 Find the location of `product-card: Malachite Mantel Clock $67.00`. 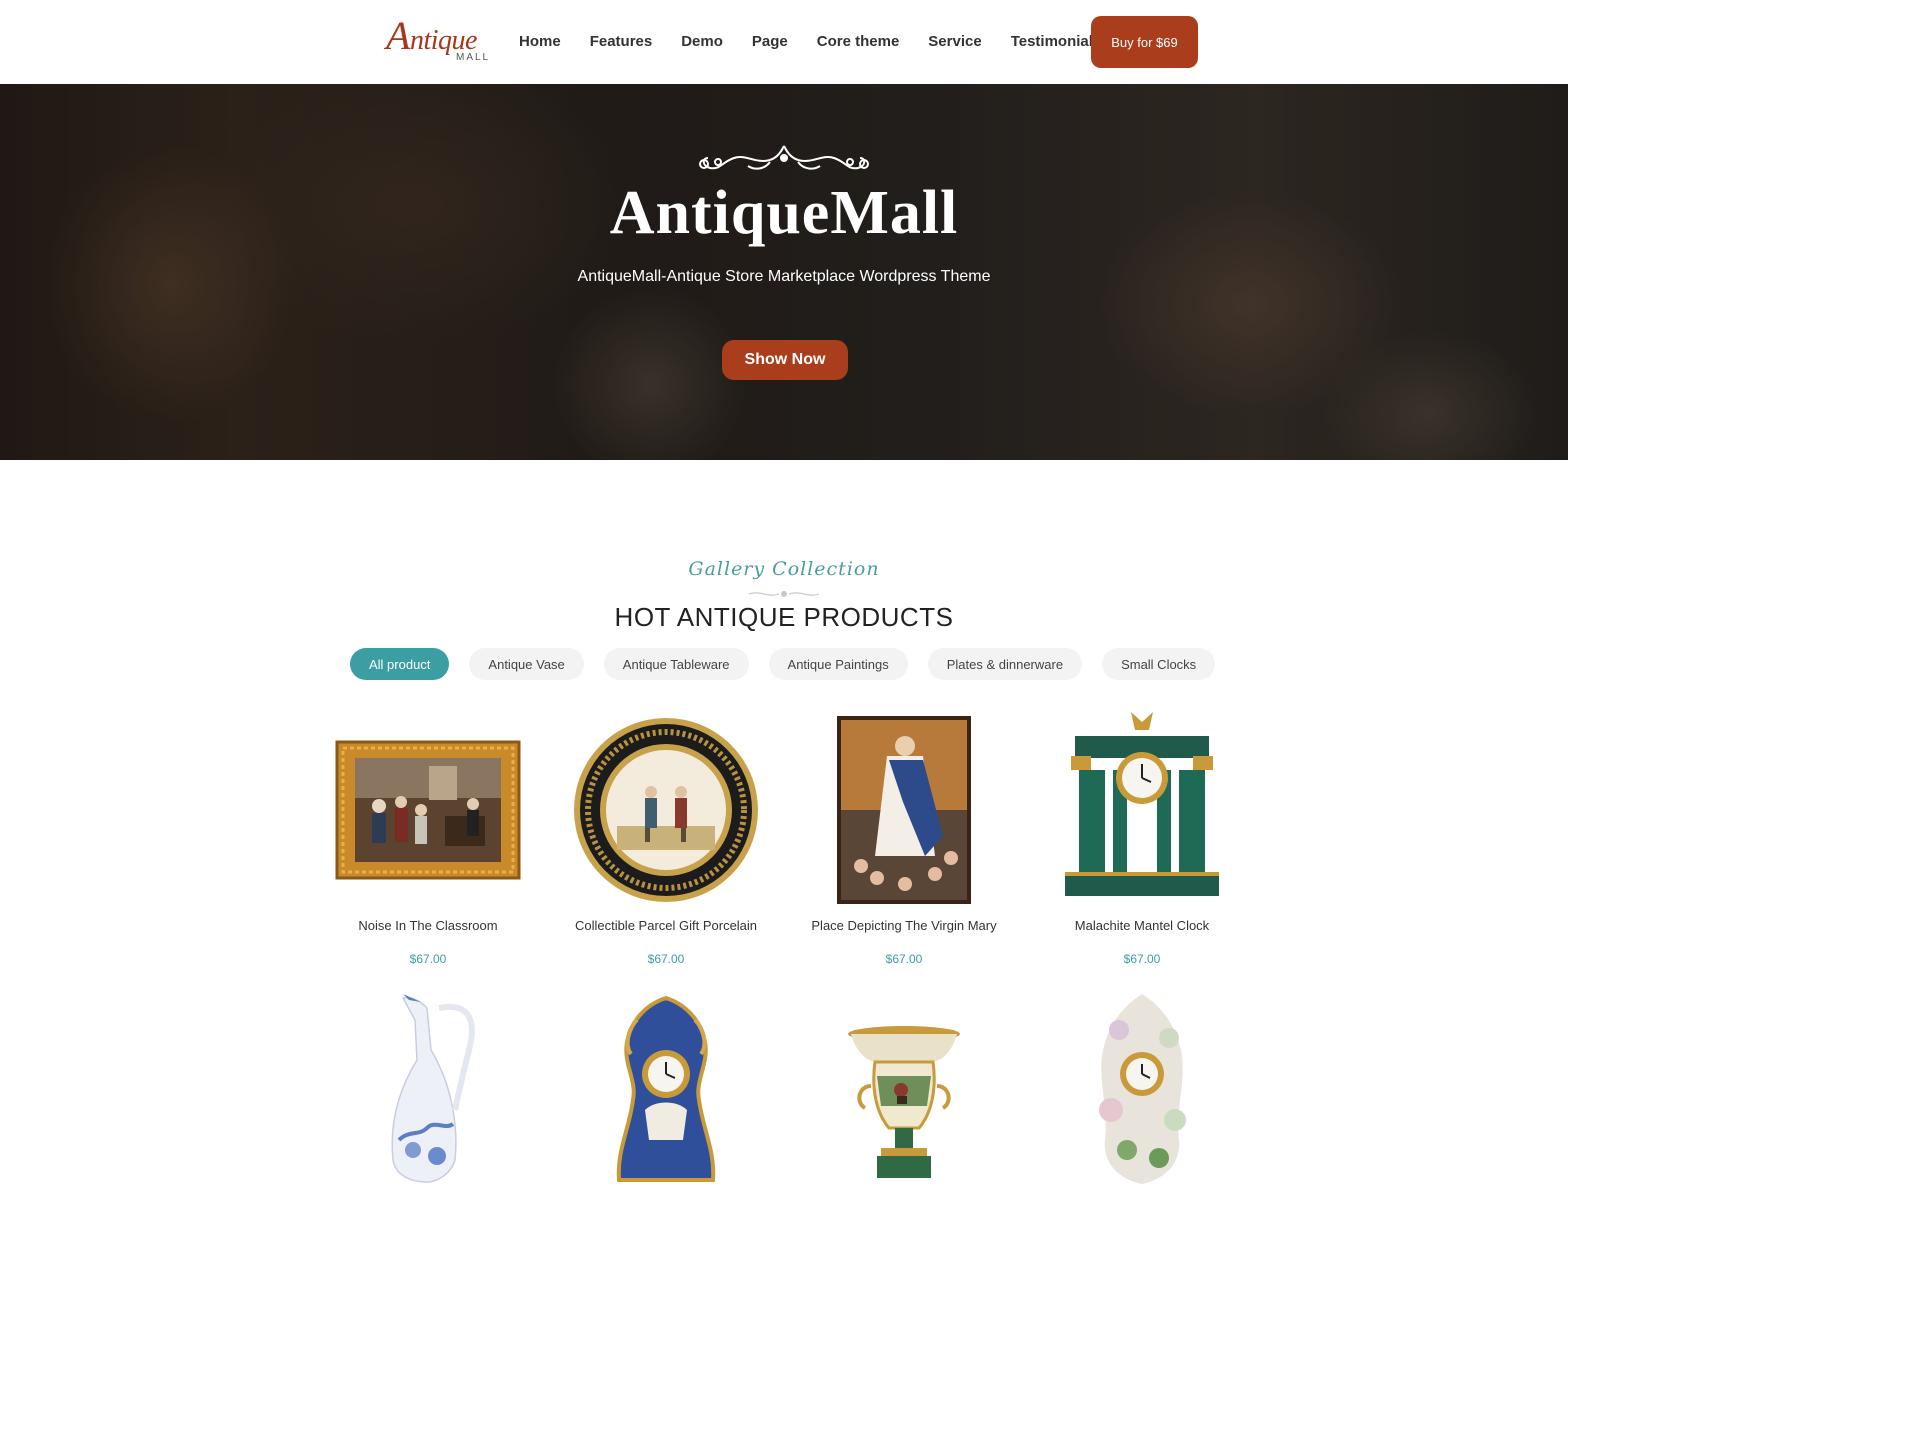

product-card: Malachite Mantel Clock $67.00 is located at coordinates (1142, 836).